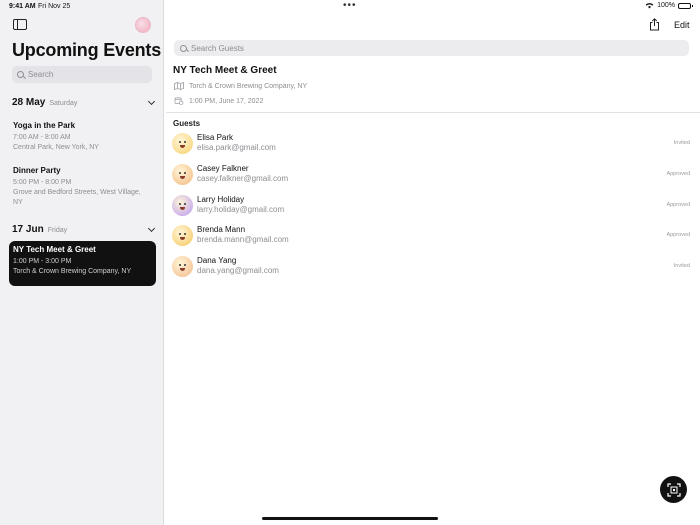 This screenshot has width=700, height=525. What do you see at coordinates (42, 182) in the screenshot?
I see `event-time: 5:00 PM - 8:00 PM` at bounding box center [42, 182].